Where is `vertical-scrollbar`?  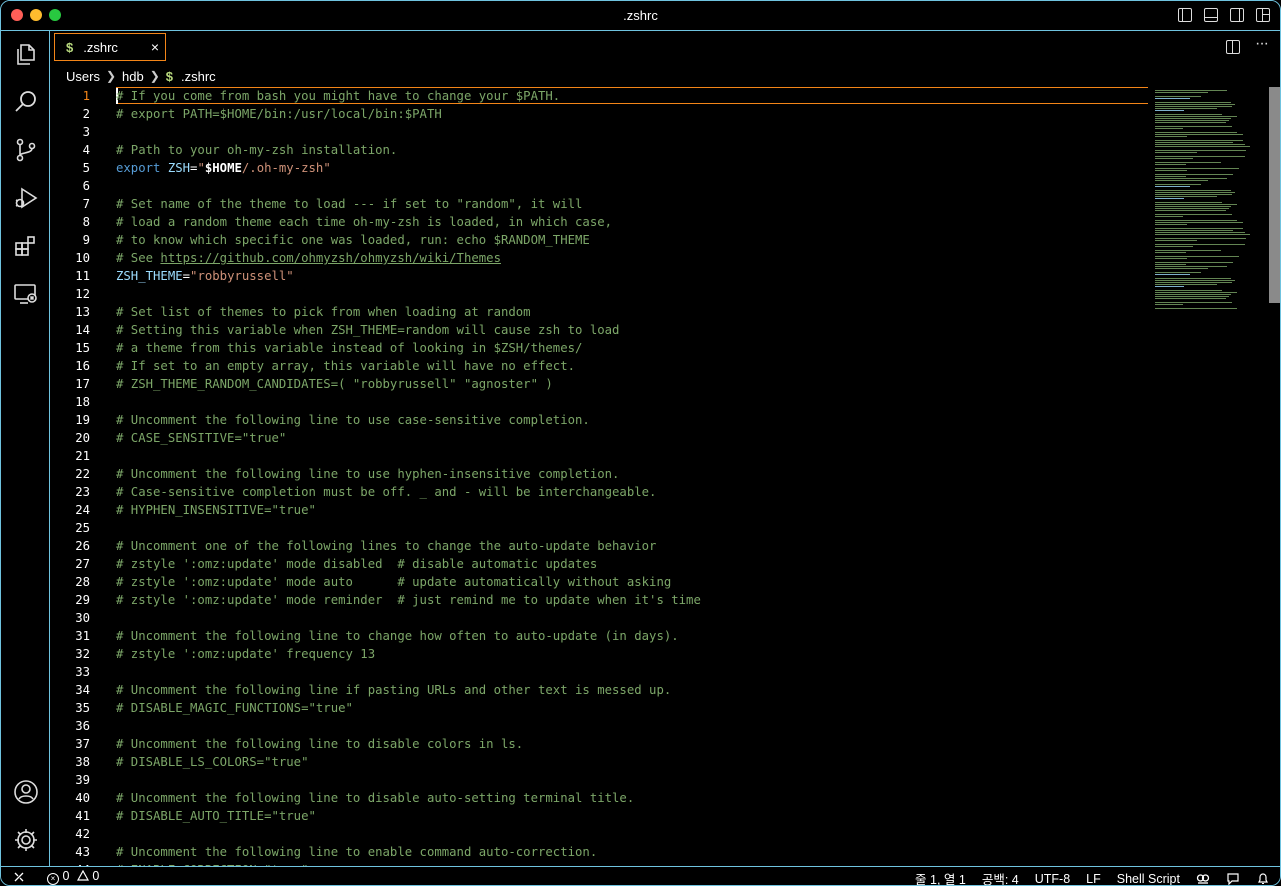
vertical-scrollbar is located at coordinates (1274, 195).